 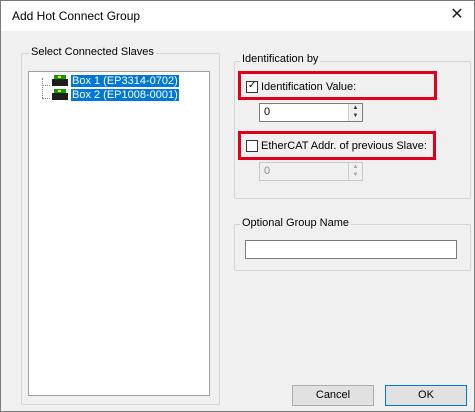 What do you see at coordinates (92, 52) in the screenshot?
I see `slaves-group-label: Select Connected Slaves` at bounding box center [92, 52].